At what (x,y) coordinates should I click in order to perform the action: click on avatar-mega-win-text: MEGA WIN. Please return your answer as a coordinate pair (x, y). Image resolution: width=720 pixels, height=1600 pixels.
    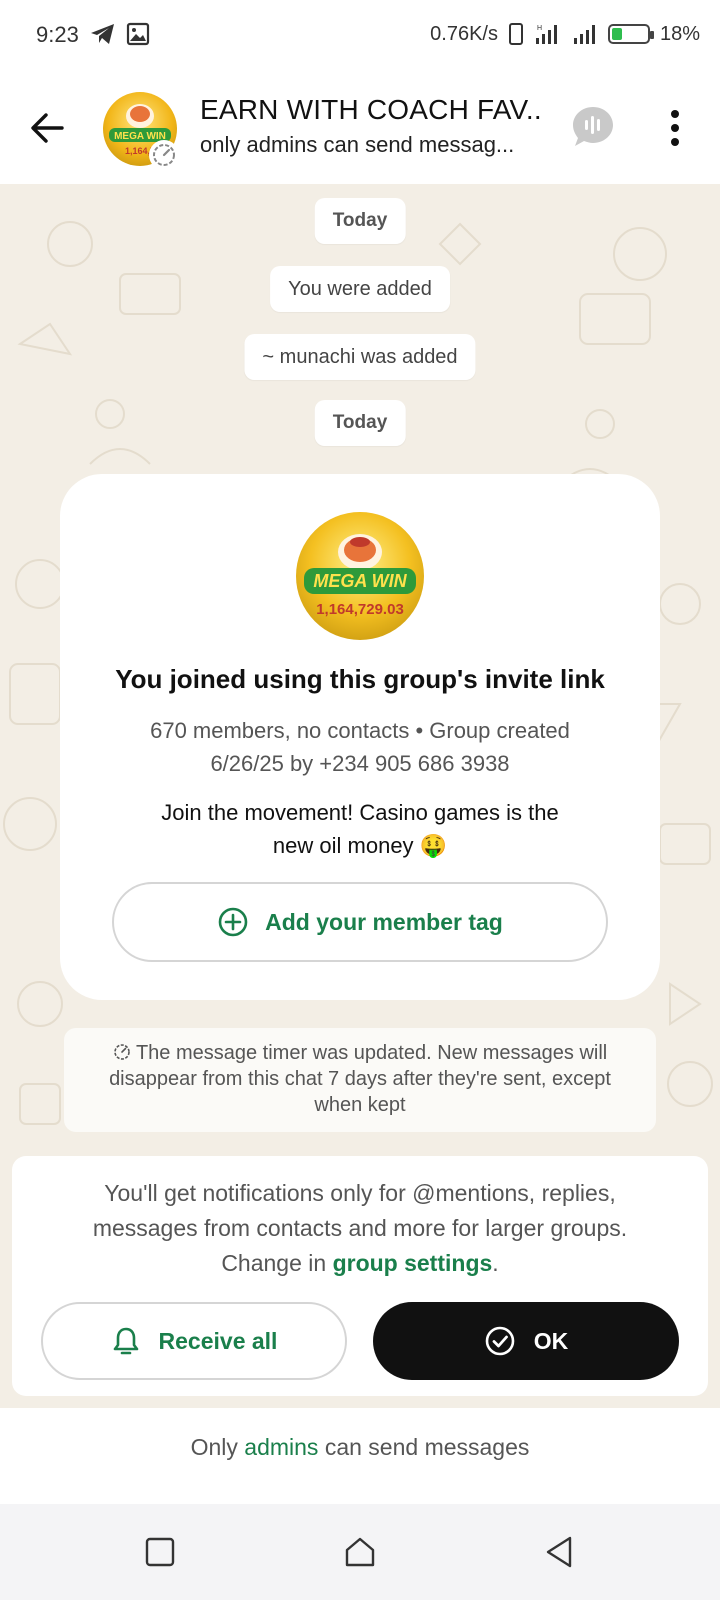
    Looking at the image, I should click on (360, 581).